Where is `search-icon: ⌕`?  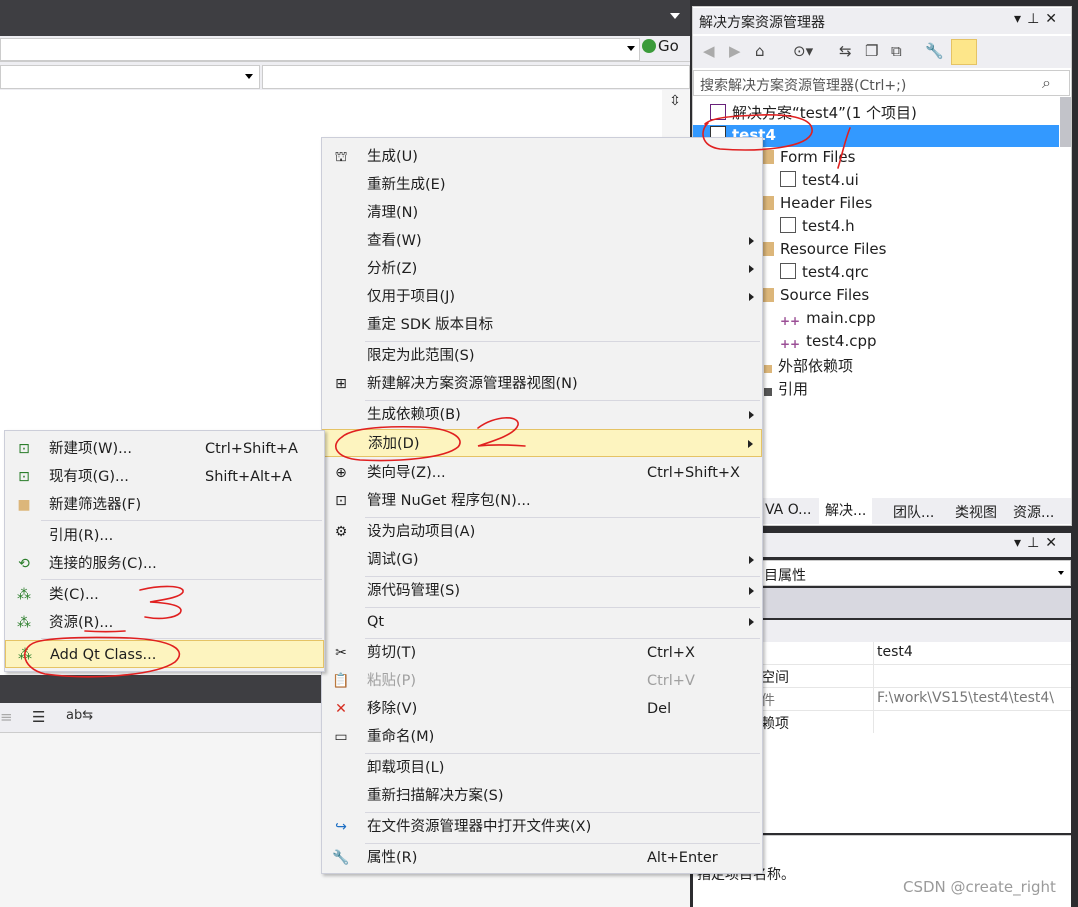
search-icon: ⌕ is located at coordinates (1046, 83).